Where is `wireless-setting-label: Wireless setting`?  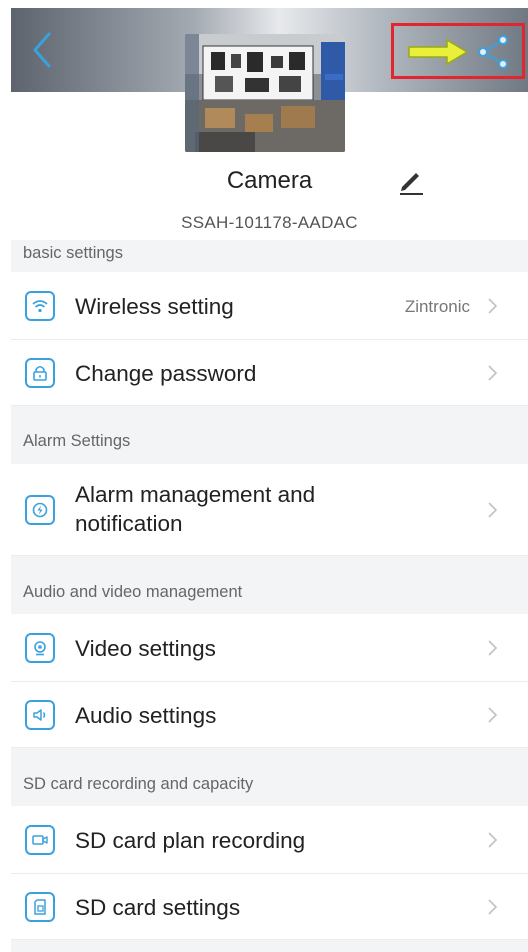 wireless-setting-label: Wireless setting is located at coordinates (154, 306).